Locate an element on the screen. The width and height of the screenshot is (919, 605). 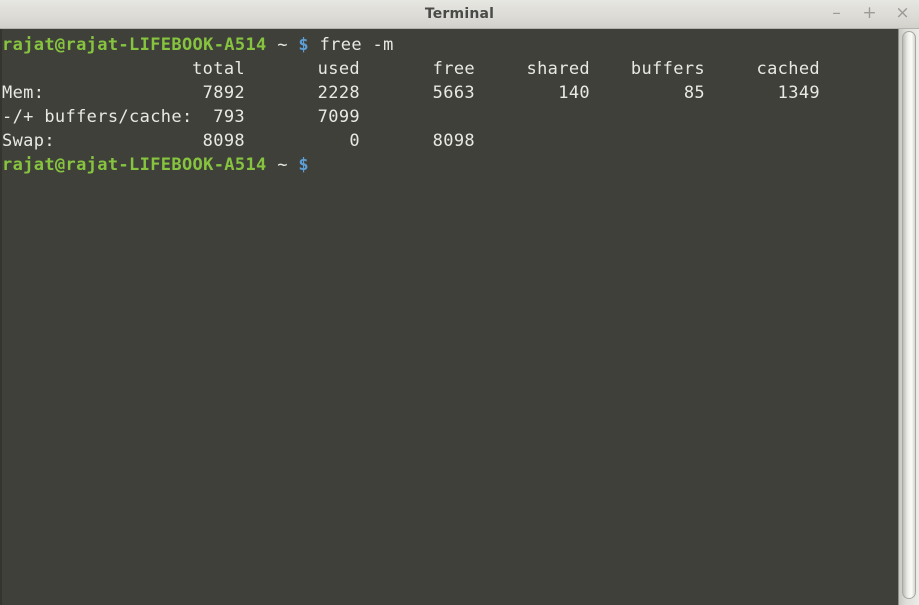
scrollbar-thumb is located at coordinates (909, 315).